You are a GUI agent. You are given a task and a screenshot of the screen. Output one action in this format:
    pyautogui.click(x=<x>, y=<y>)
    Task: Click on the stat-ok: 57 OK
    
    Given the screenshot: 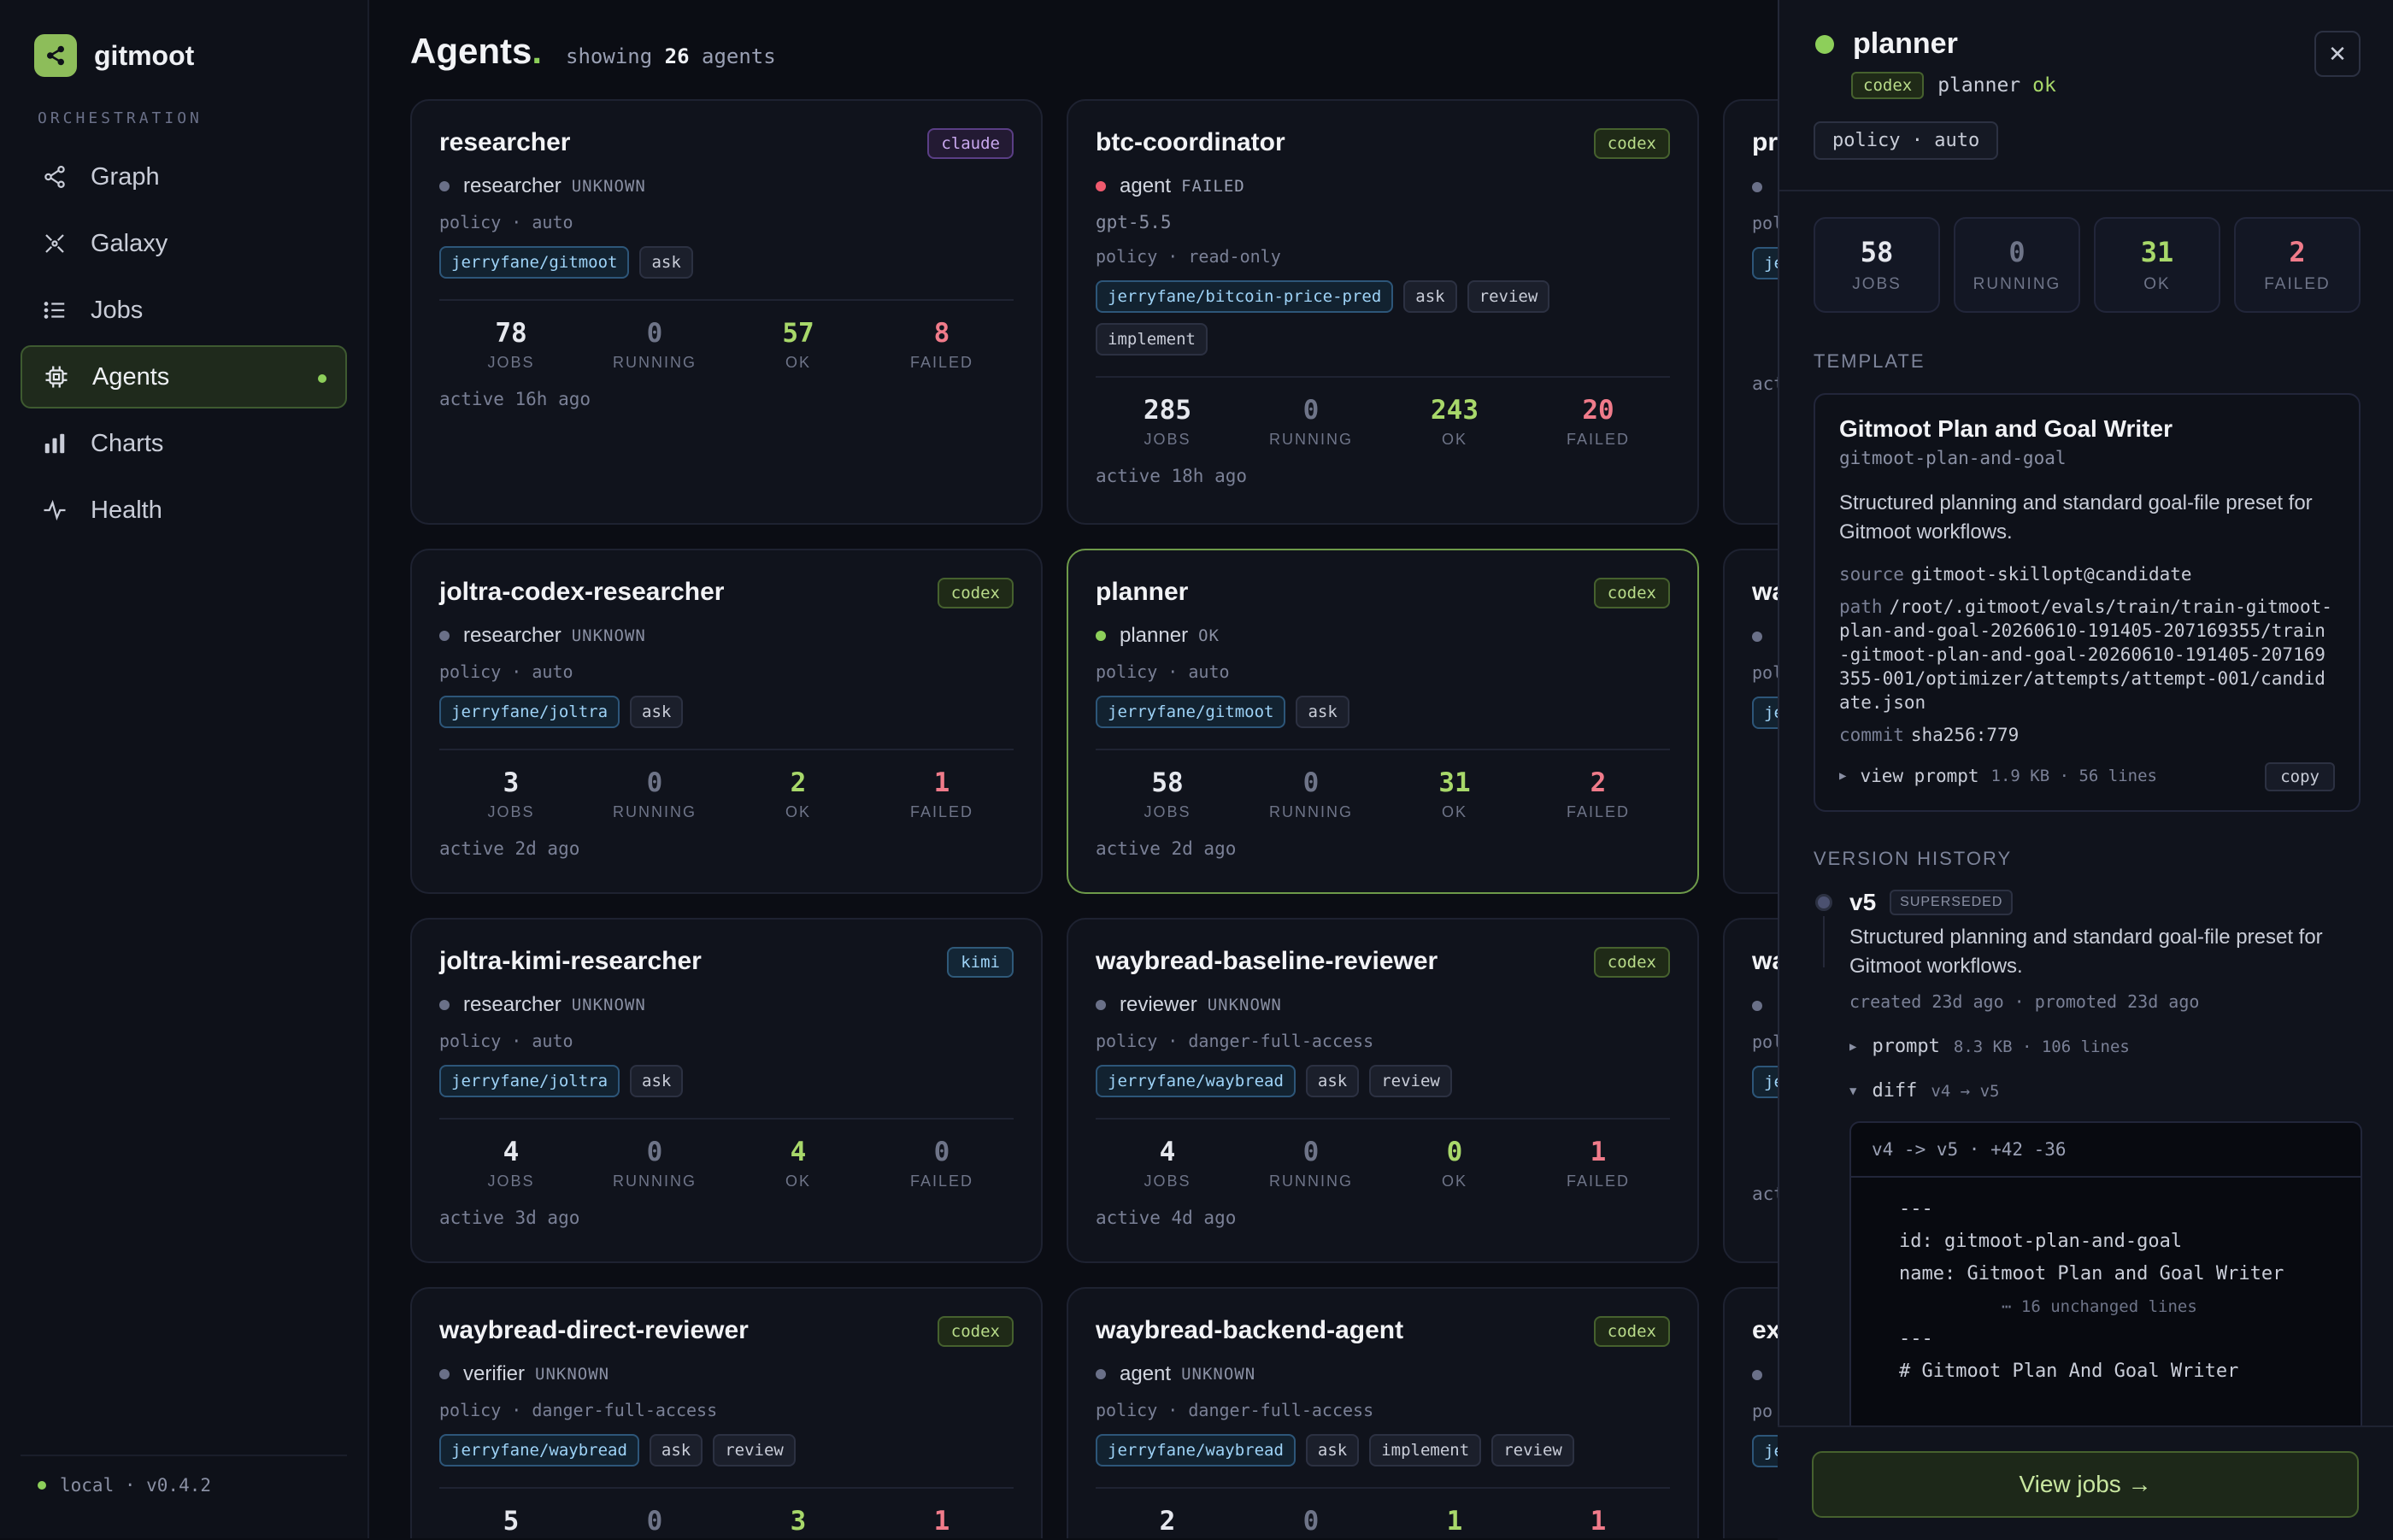 What is the action you would take?
    pyautogui.click(x=798, y=344)
    